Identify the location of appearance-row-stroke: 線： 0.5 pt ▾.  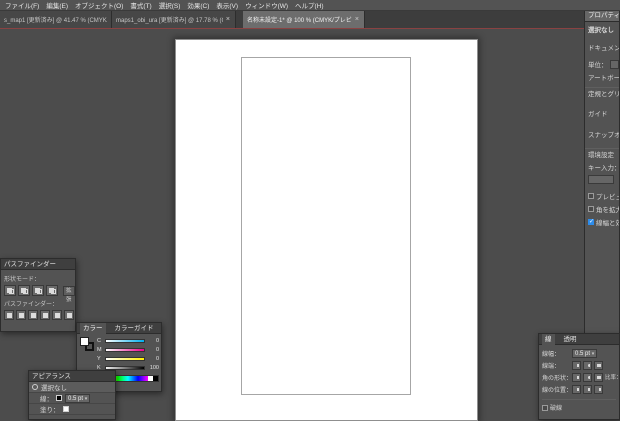
(72, 398).